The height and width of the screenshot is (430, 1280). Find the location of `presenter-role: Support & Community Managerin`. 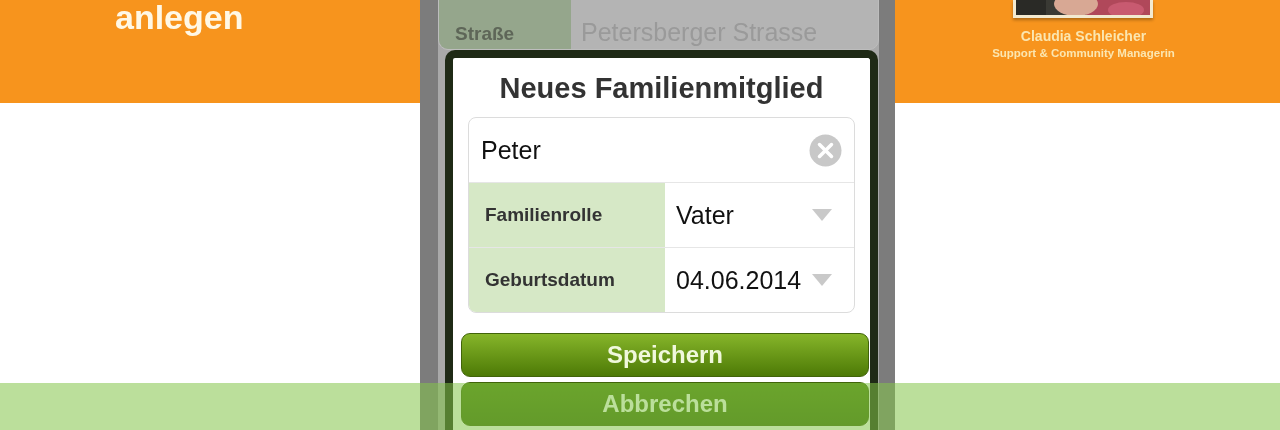

presenter-role: Support & Community Managerin is located at coordinates (1083, 53).